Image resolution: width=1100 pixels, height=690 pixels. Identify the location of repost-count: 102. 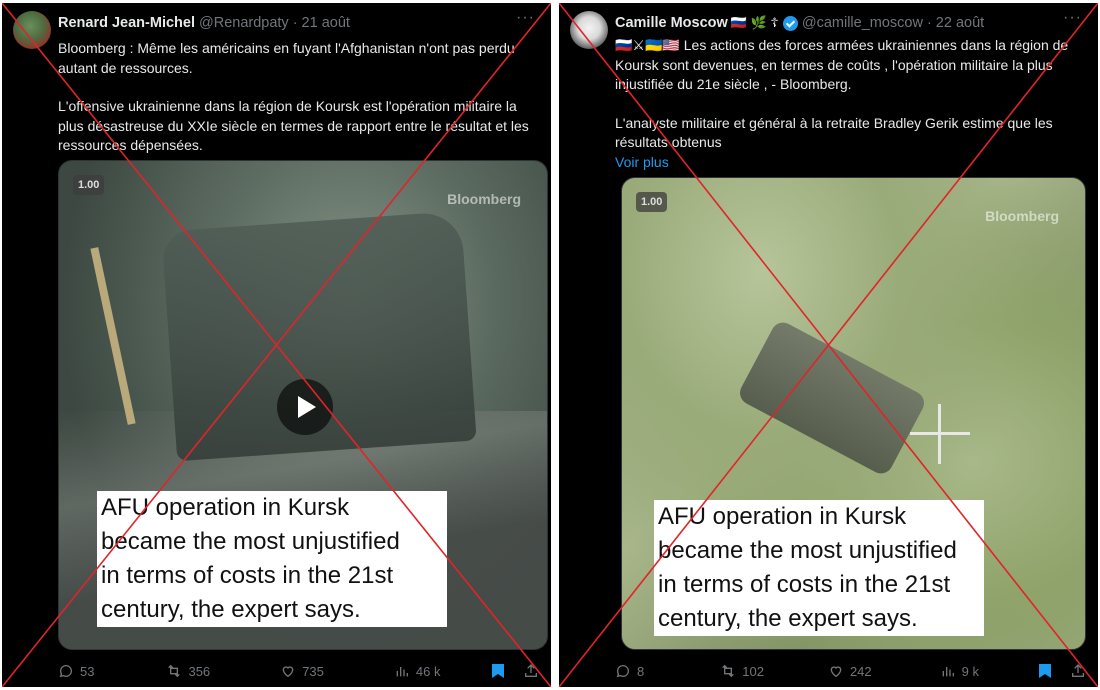
(753, 671).